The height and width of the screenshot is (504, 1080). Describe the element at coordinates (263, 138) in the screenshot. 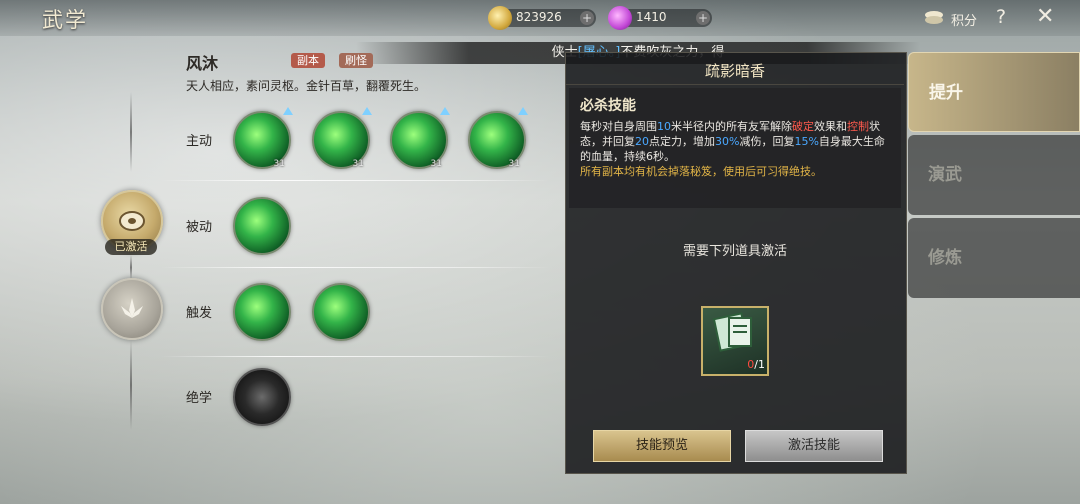

I see `active-skill-1: 31` at that location.